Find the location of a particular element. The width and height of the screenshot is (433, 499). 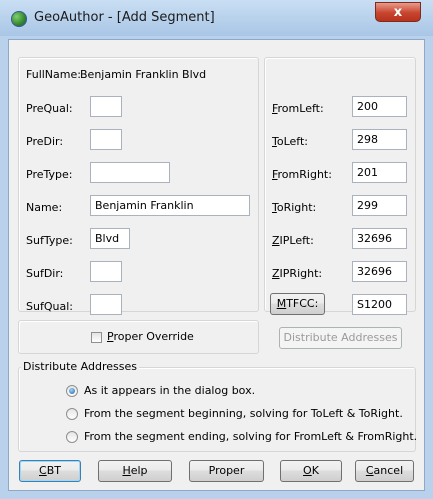

title-bar: GeoAuthor - [Add Segment] x is located at coordinates (216, 18).